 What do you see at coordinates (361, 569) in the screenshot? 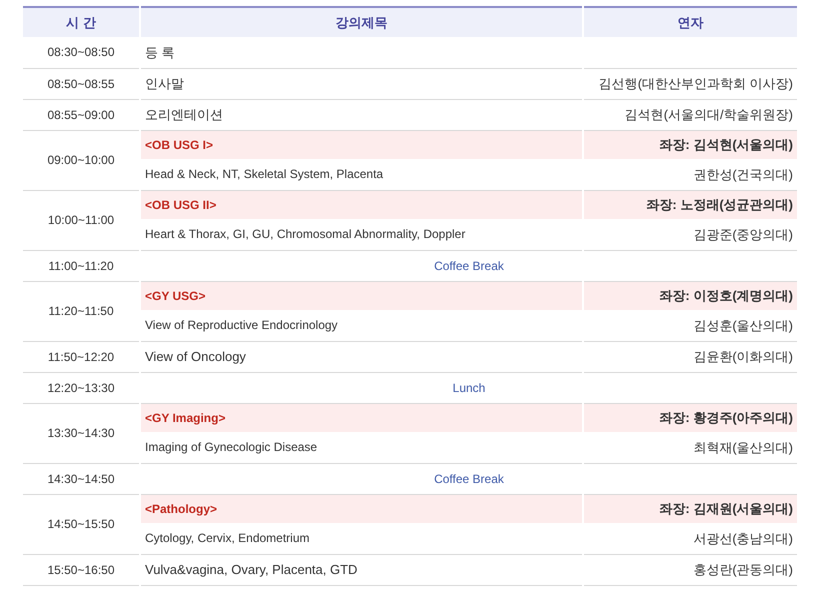
I see `lecture-title: Vulva&vagina, Ovary, Placenta, GTD` at bounding box center [361, 569].